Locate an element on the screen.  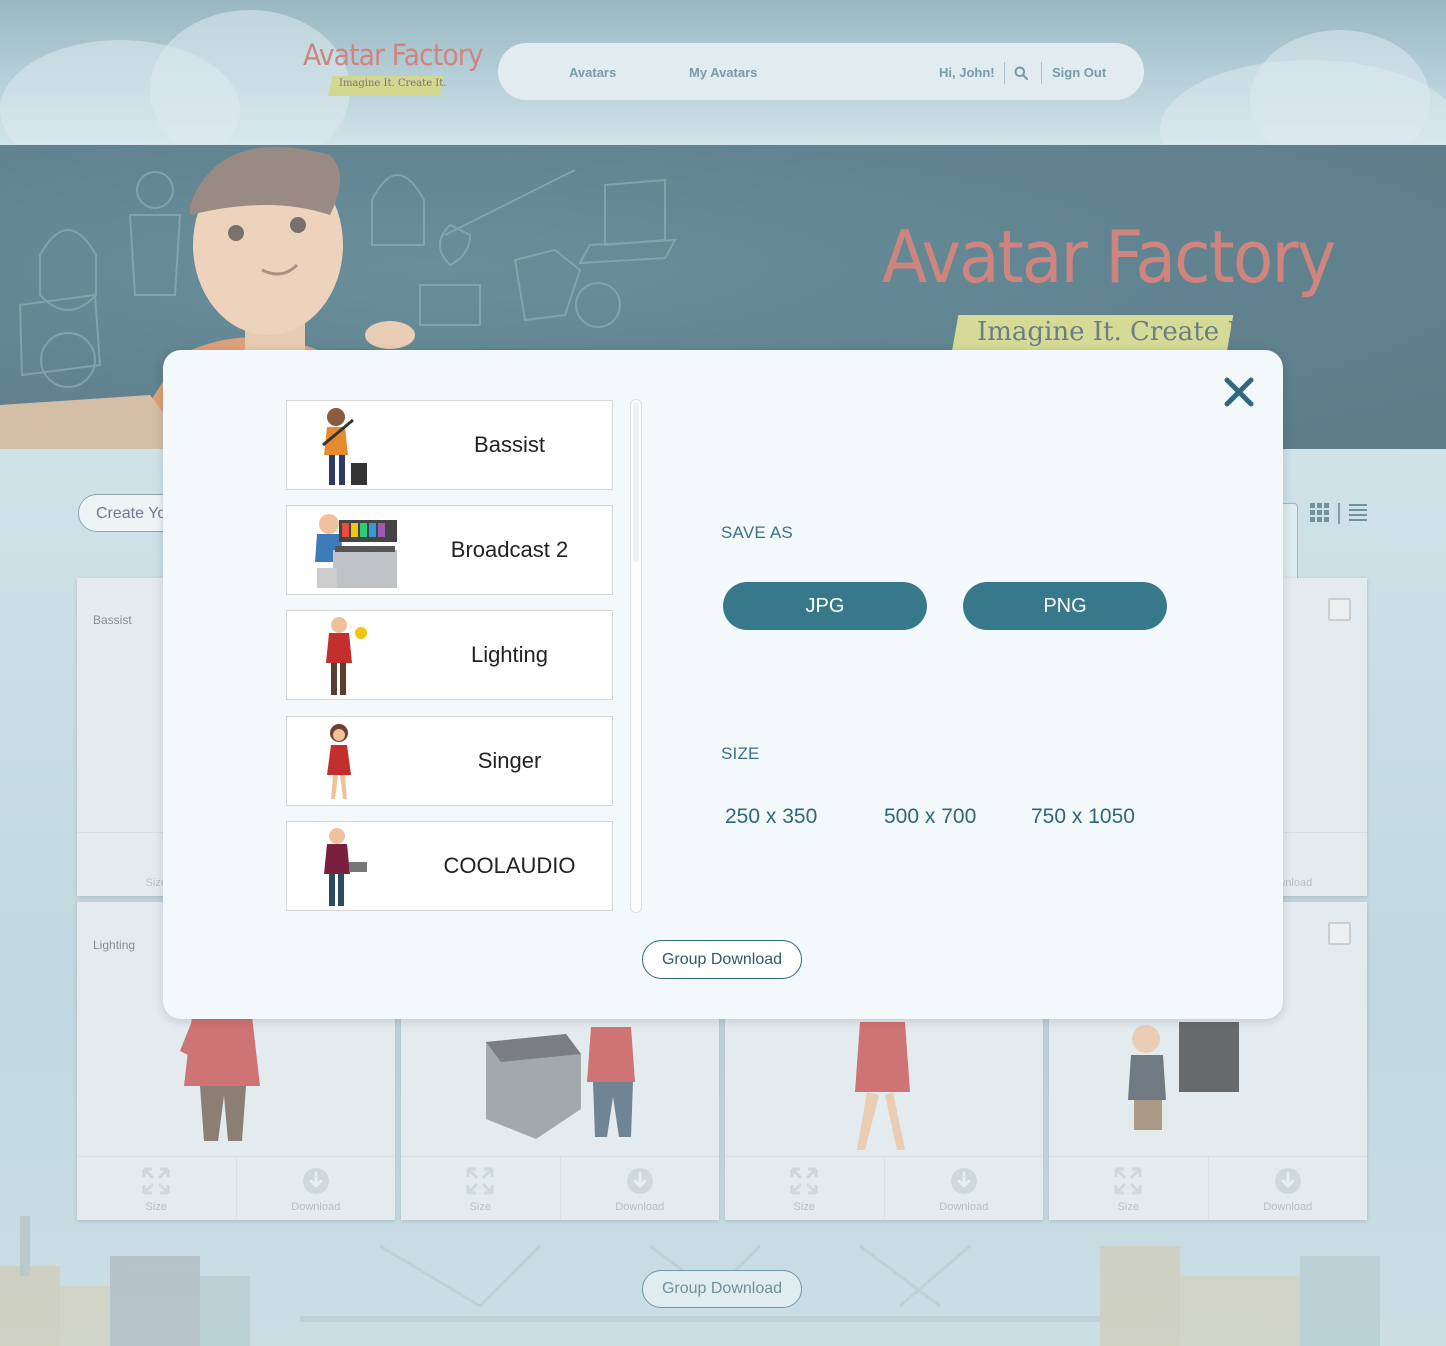
jpg-button: JPG is located at coordinates (825, 606).